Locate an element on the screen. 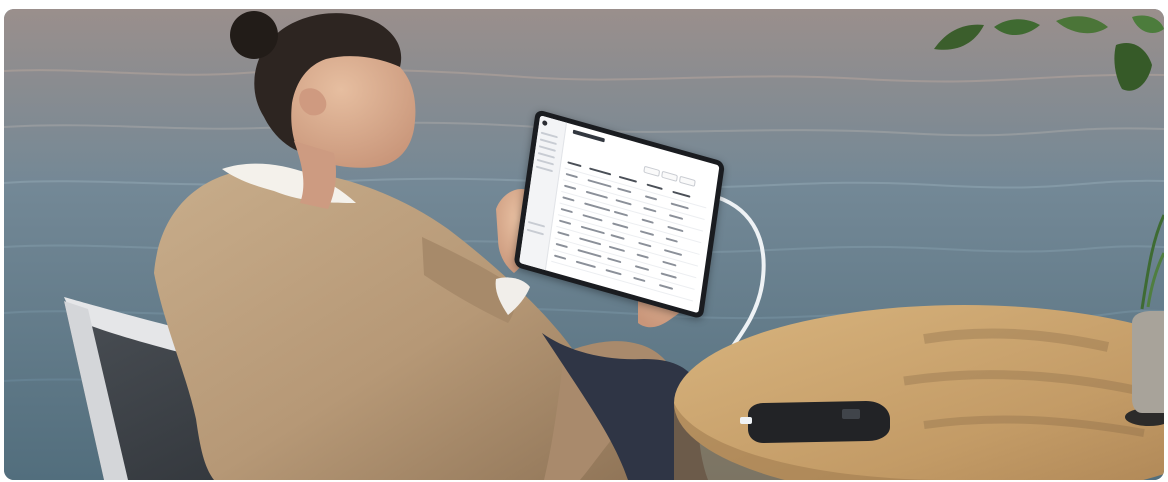 The width and height of the screenshot is (1168, 482). plant-pot is located at coordinates (1148, 362).